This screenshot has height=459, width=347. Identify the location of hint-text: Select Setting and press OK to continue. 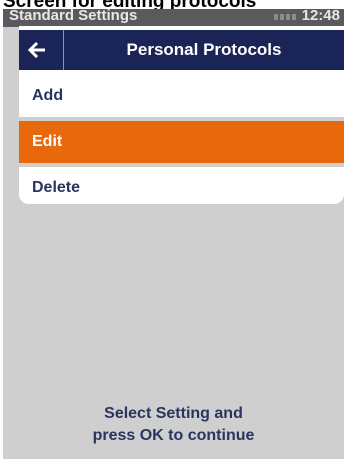
(173, 425).